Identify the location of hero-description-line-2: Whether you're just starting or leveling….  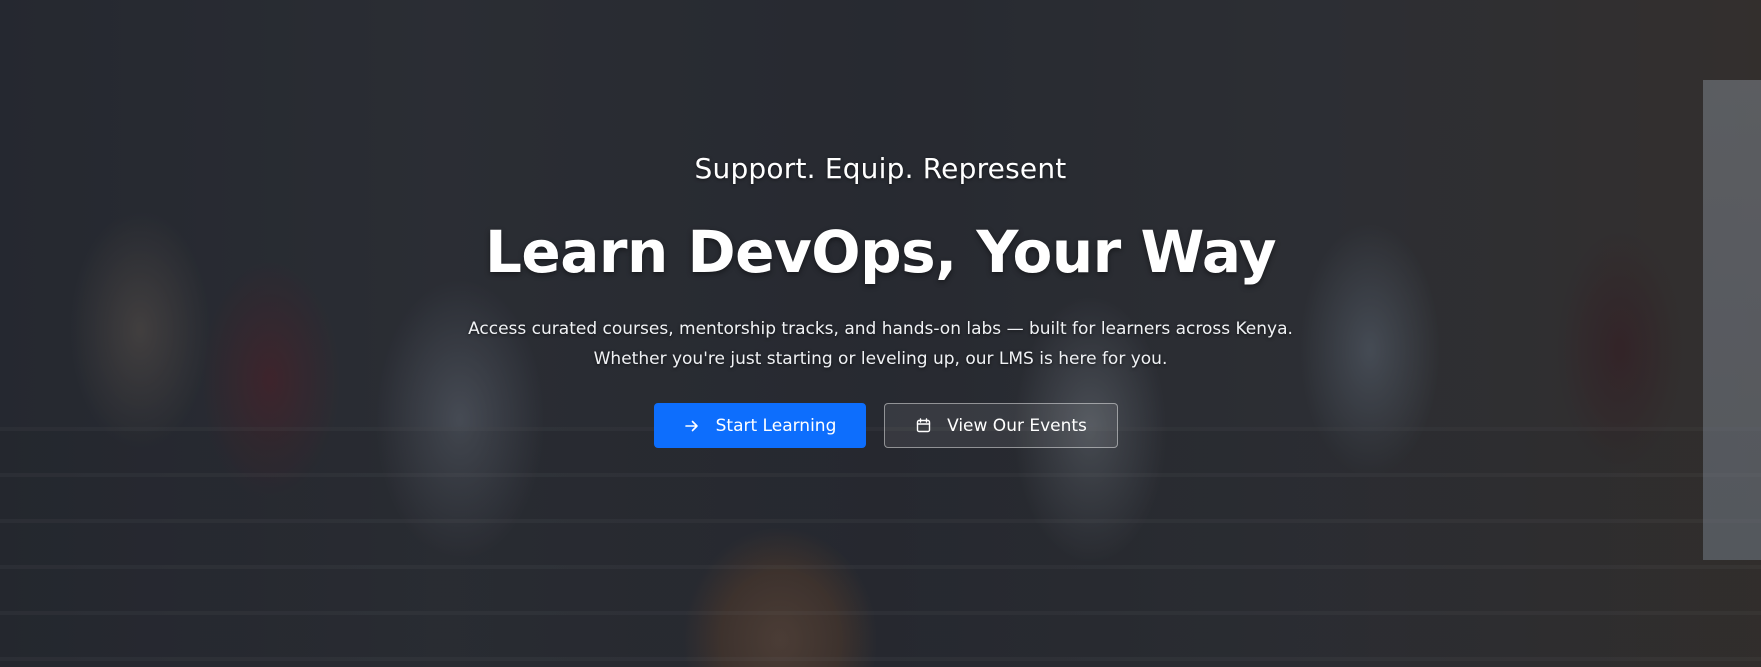
(880, 359).